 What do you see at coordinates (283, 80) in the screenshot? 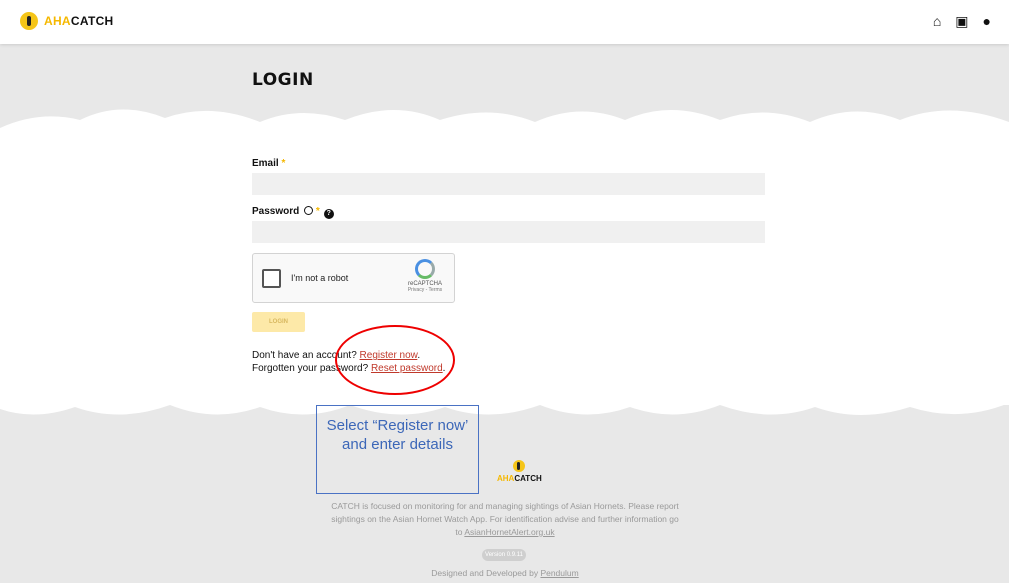
I see `page-title: LOGIN` at bounding box center [283, 80].